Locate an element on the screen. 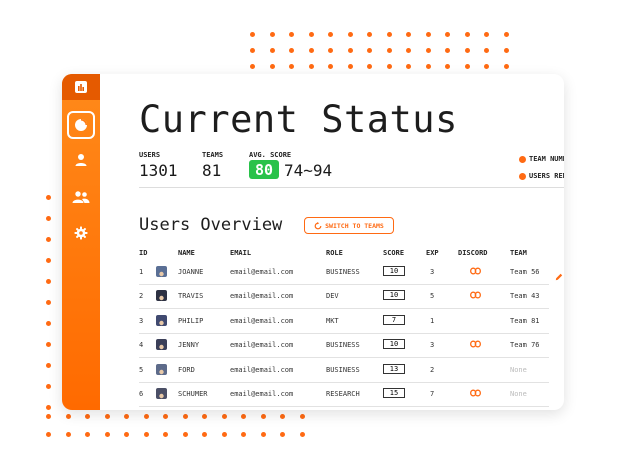 The image size is (622, 462). table-row: 1 JOANNE email@email.com BUSINESS 10 3 Team 56 is located at coordinates (344, 272).